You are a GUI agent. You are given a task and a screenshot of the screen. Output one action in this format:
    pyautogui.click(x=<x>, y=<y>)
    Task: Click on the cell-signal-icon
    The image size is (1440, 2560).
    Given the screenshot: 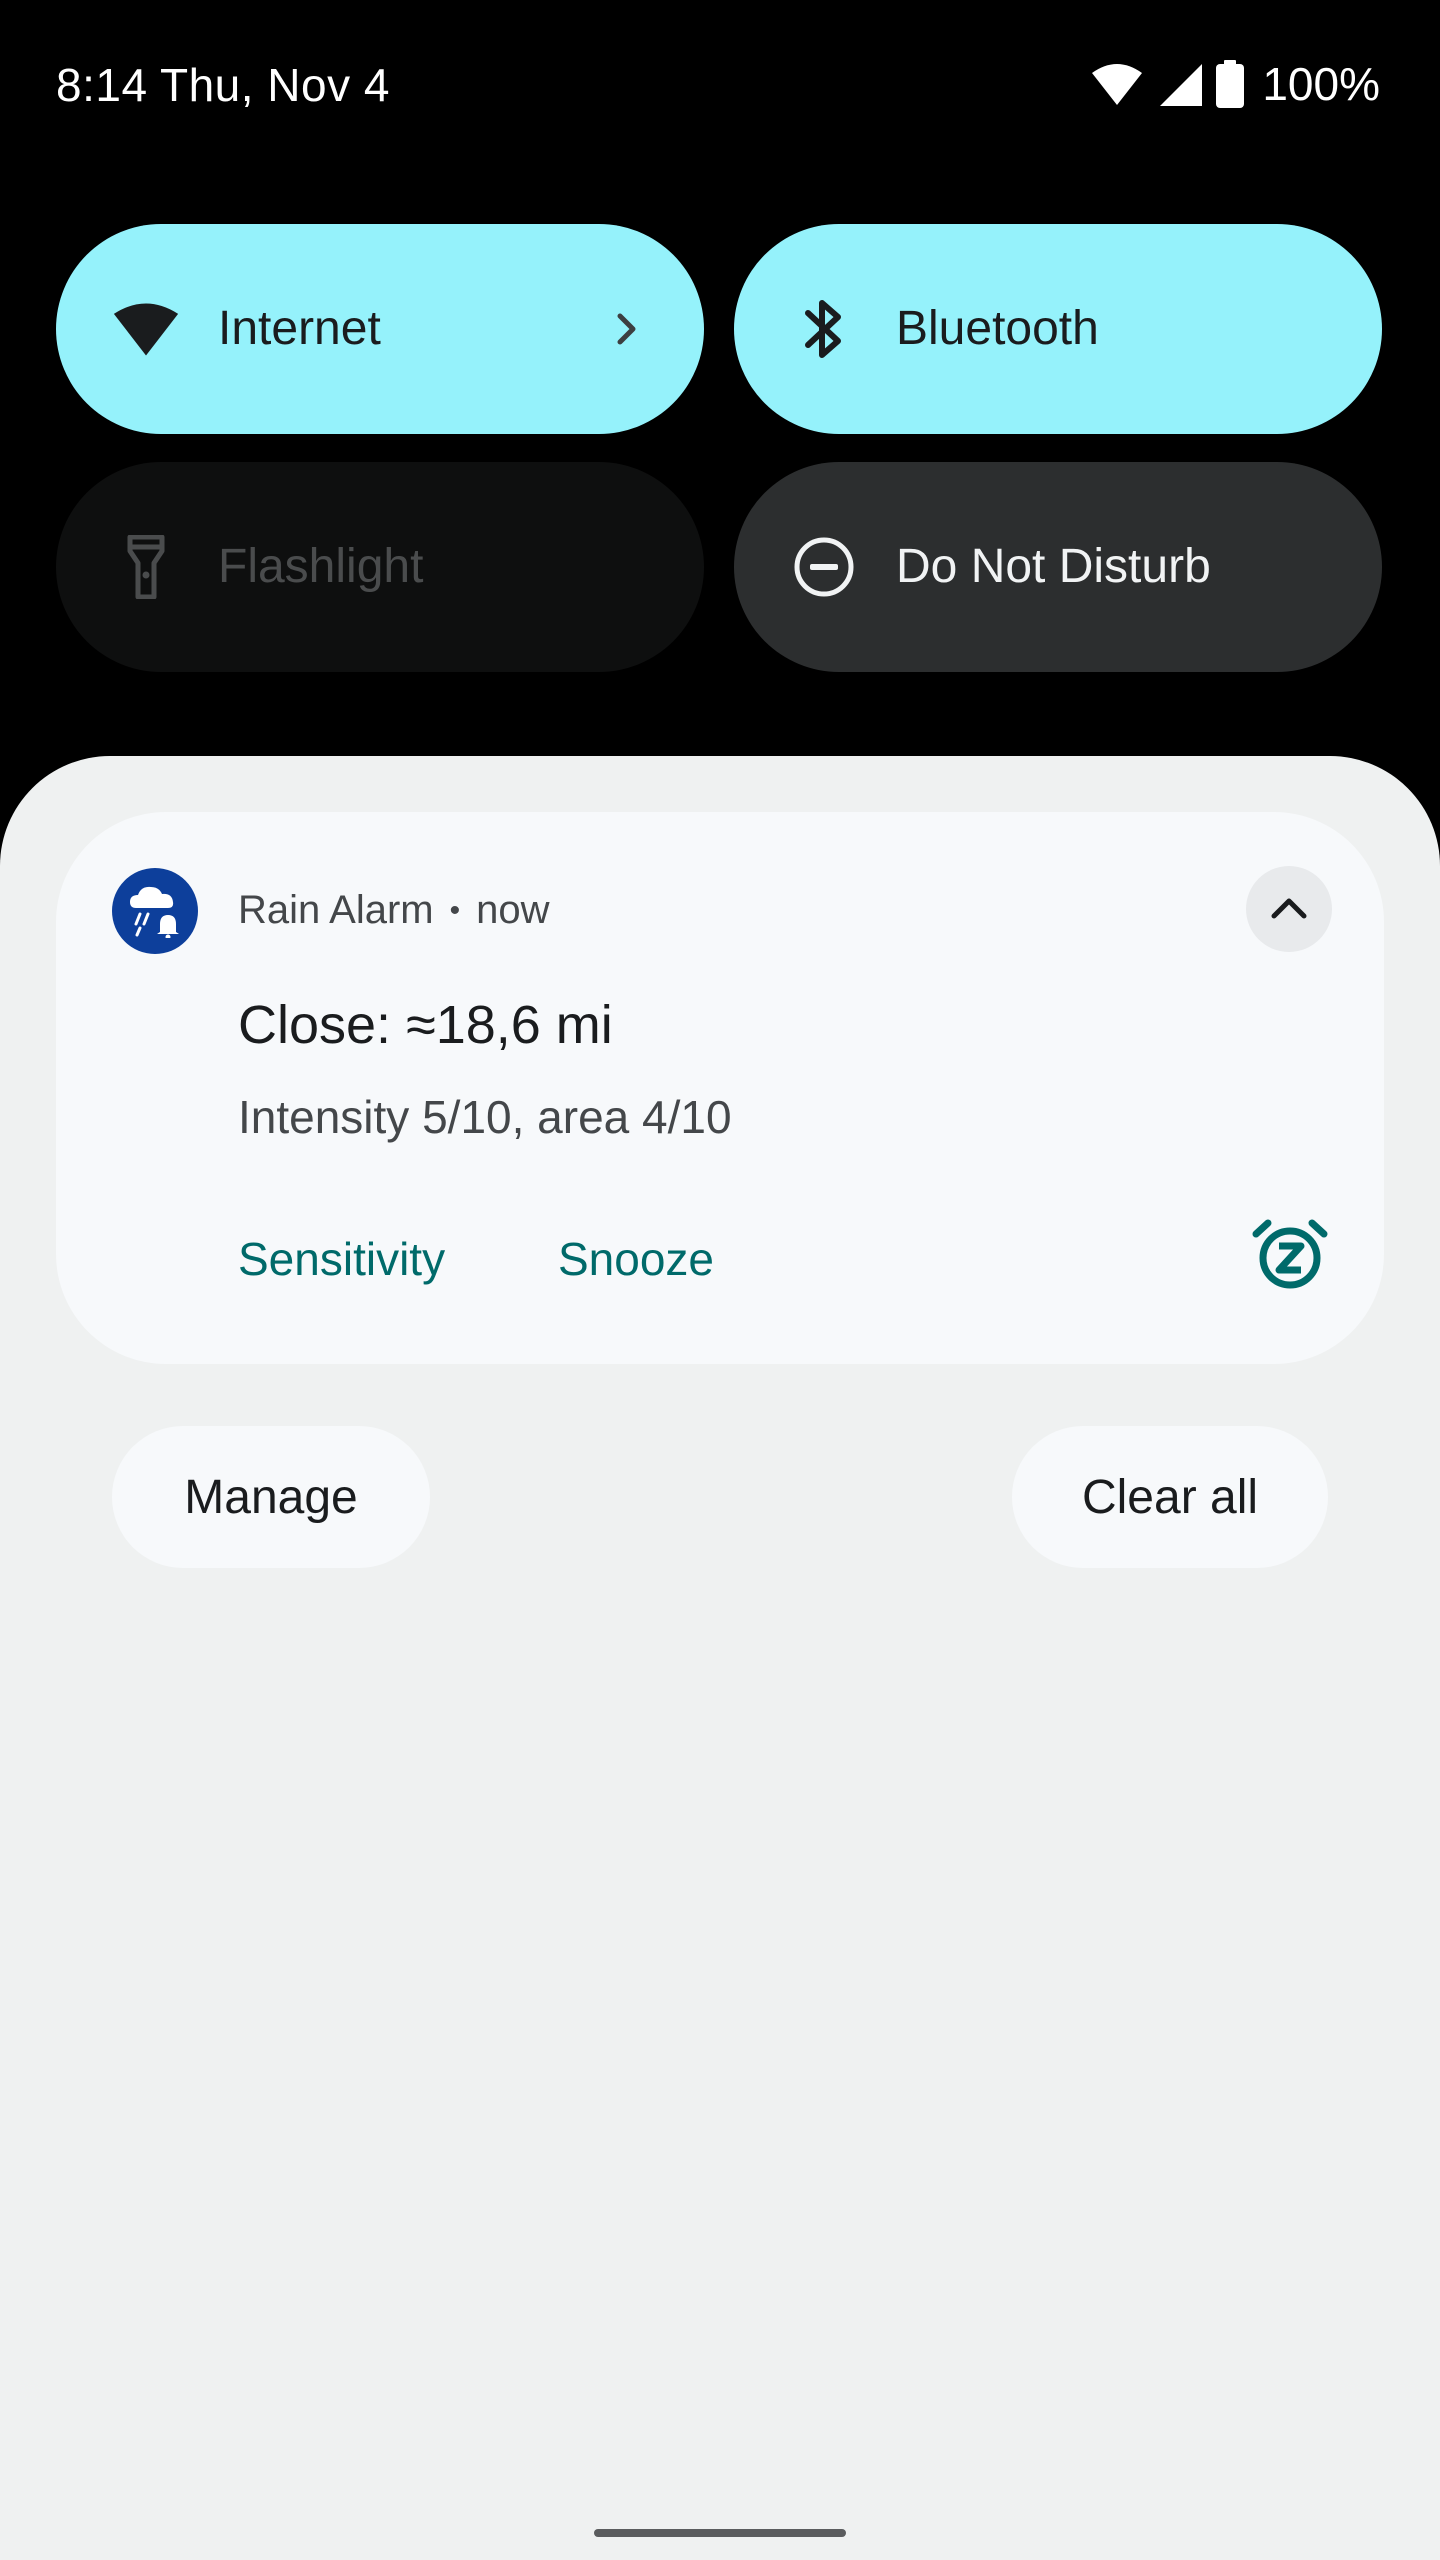 What is the action you would take?
    pyautogui.click(x=1181, y=85)
    